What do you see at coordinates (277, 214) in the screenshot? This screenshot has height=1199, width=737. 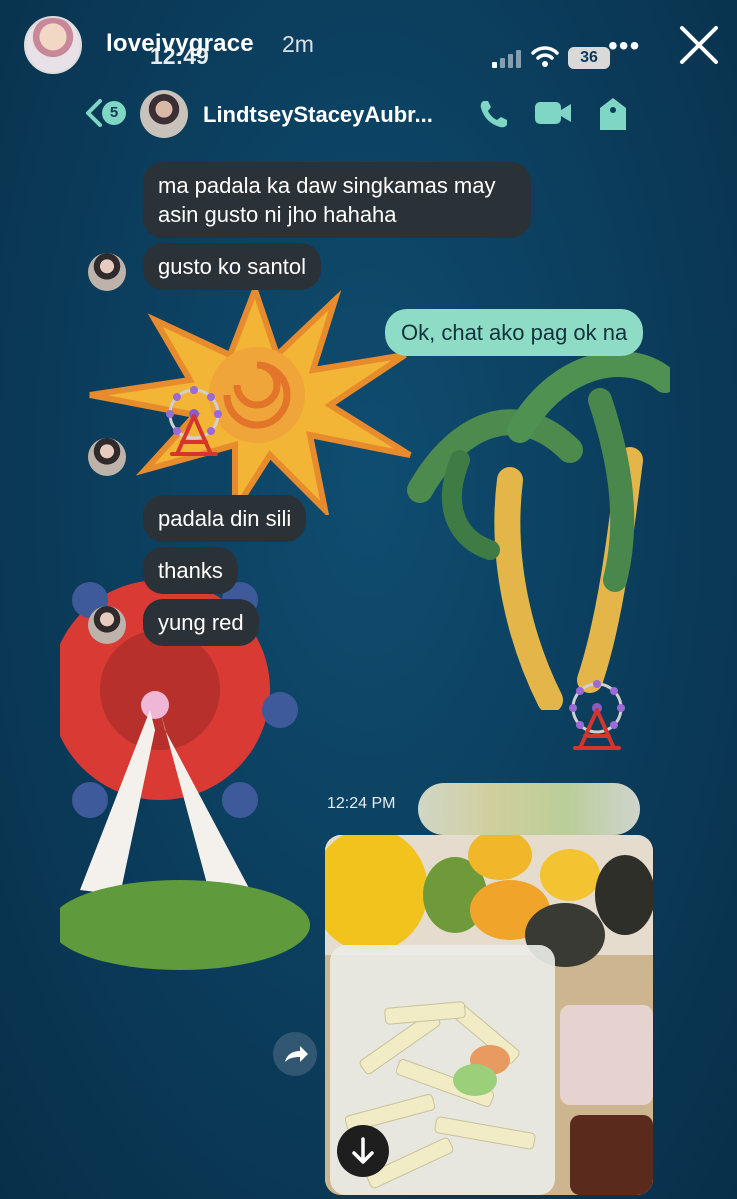 I see `message-text: asin gusto ni jho hahaha` at bounding box center [277, 214].